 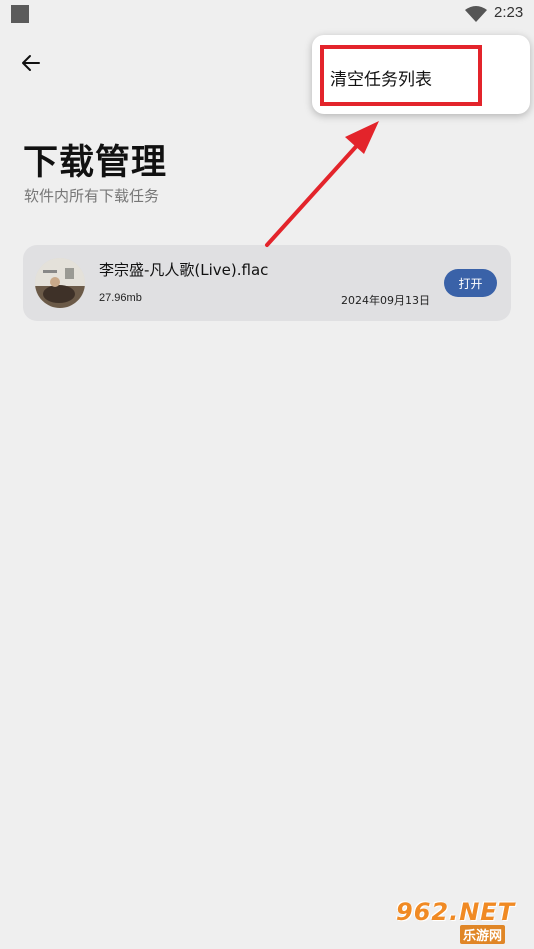 I want to click on overflow-menu: 清空任务列表, so click(x=421, y=74).